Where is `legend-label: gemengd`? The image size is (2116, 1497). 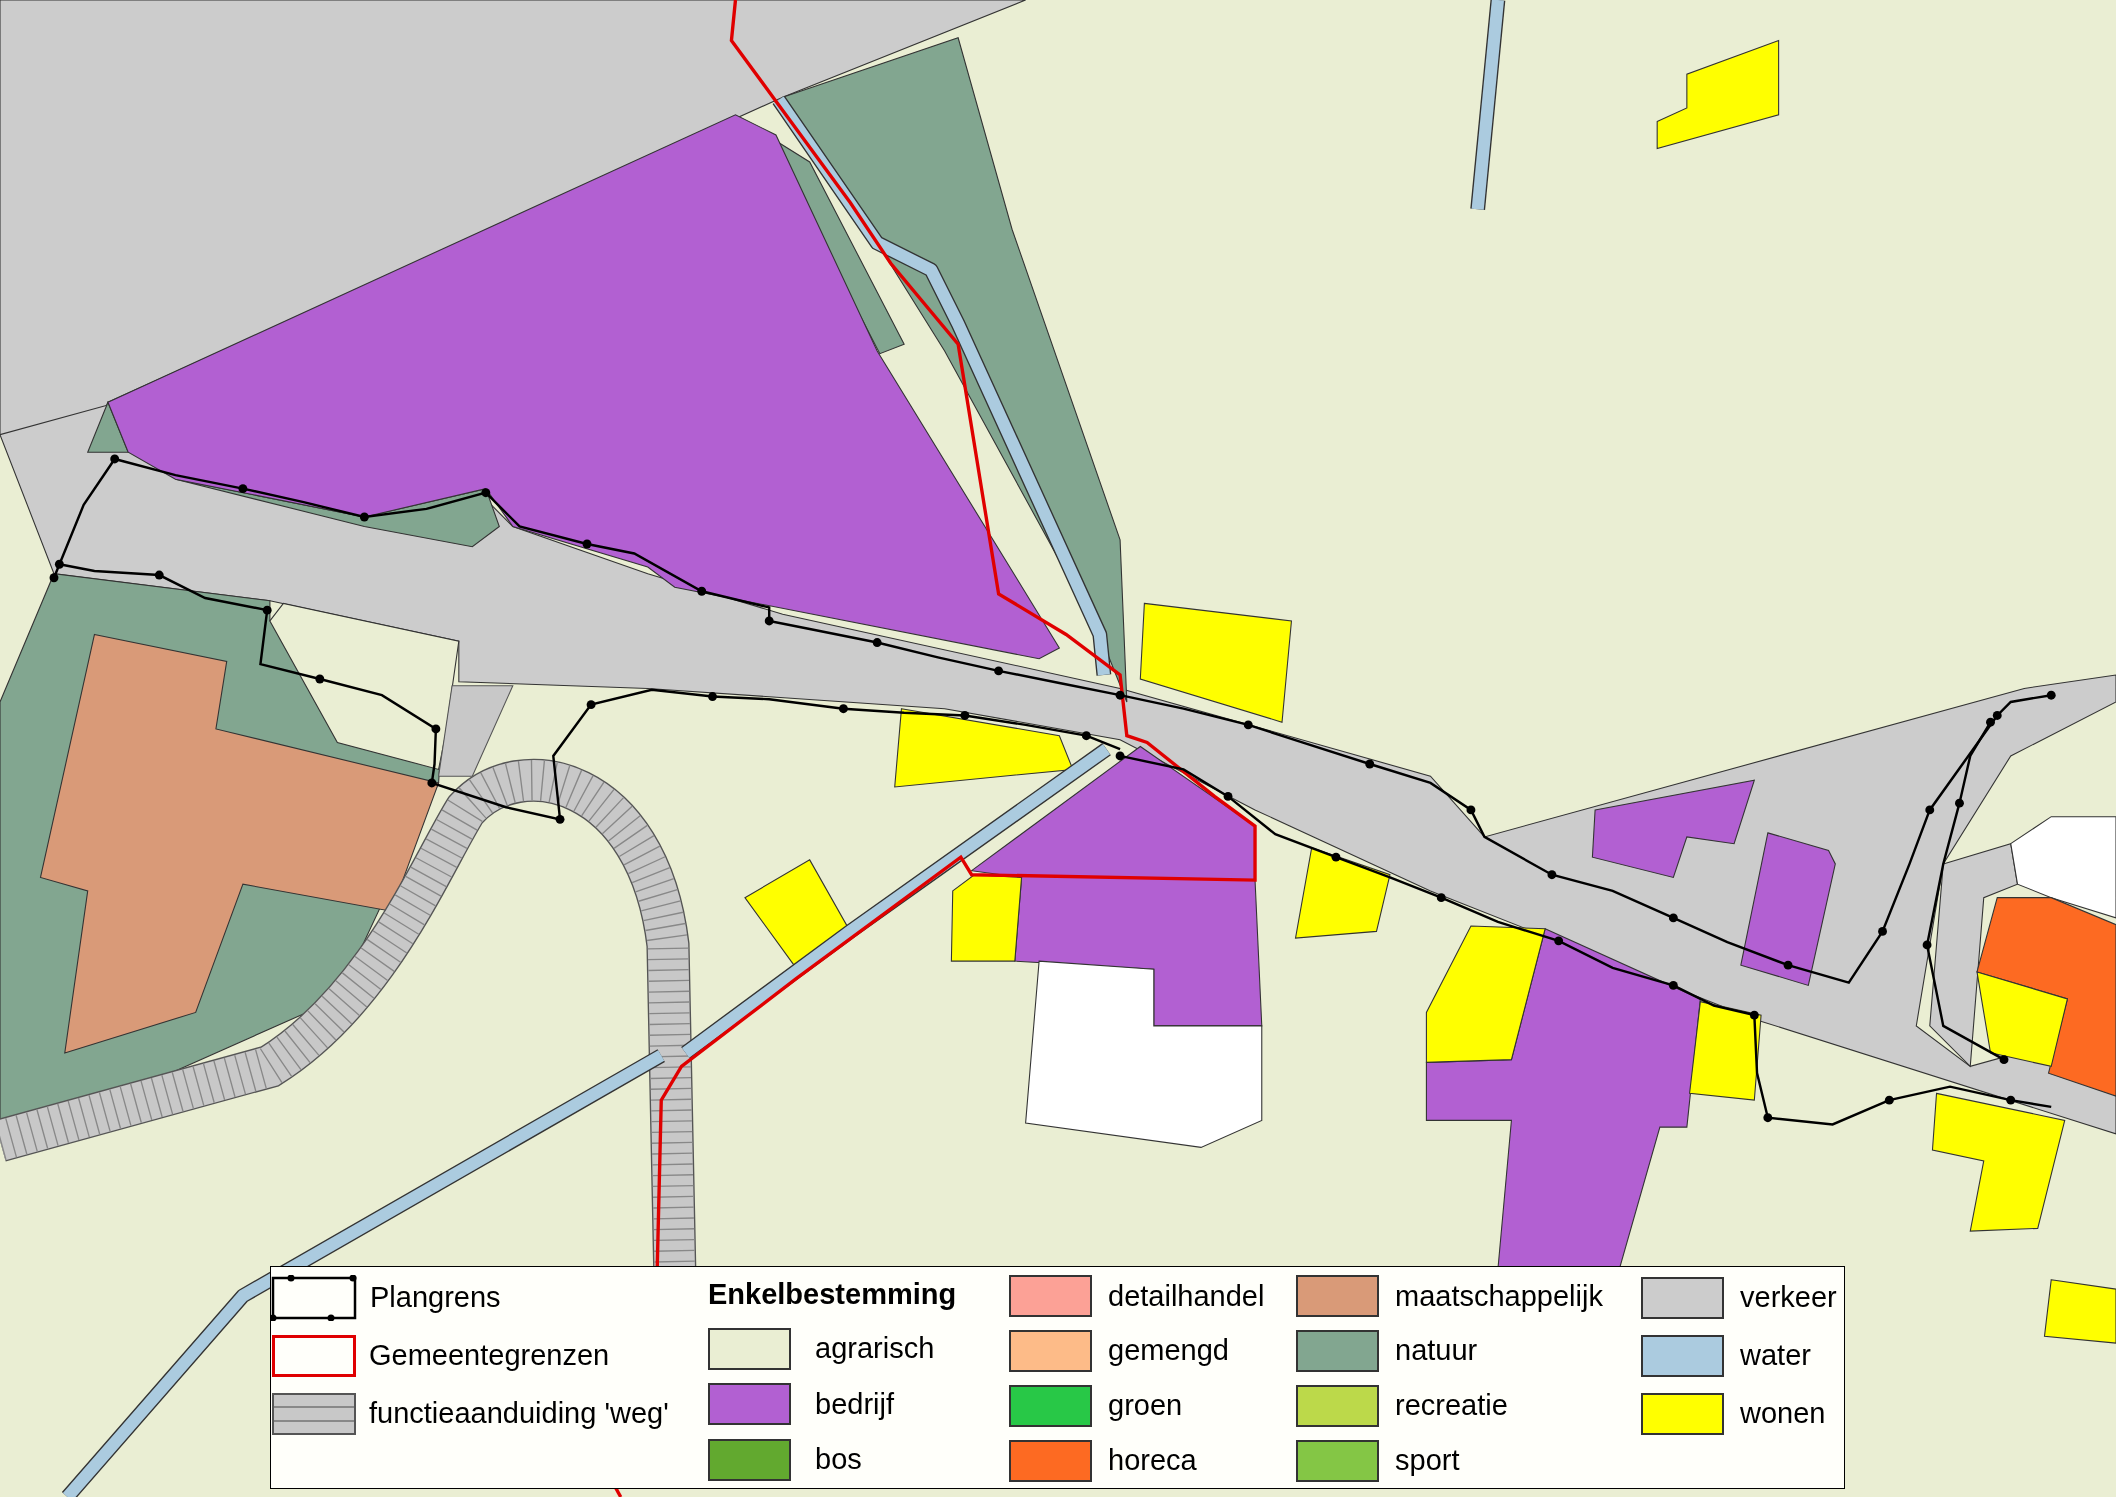 legend-label: gemengd is located at coordinates (1168, 1351).